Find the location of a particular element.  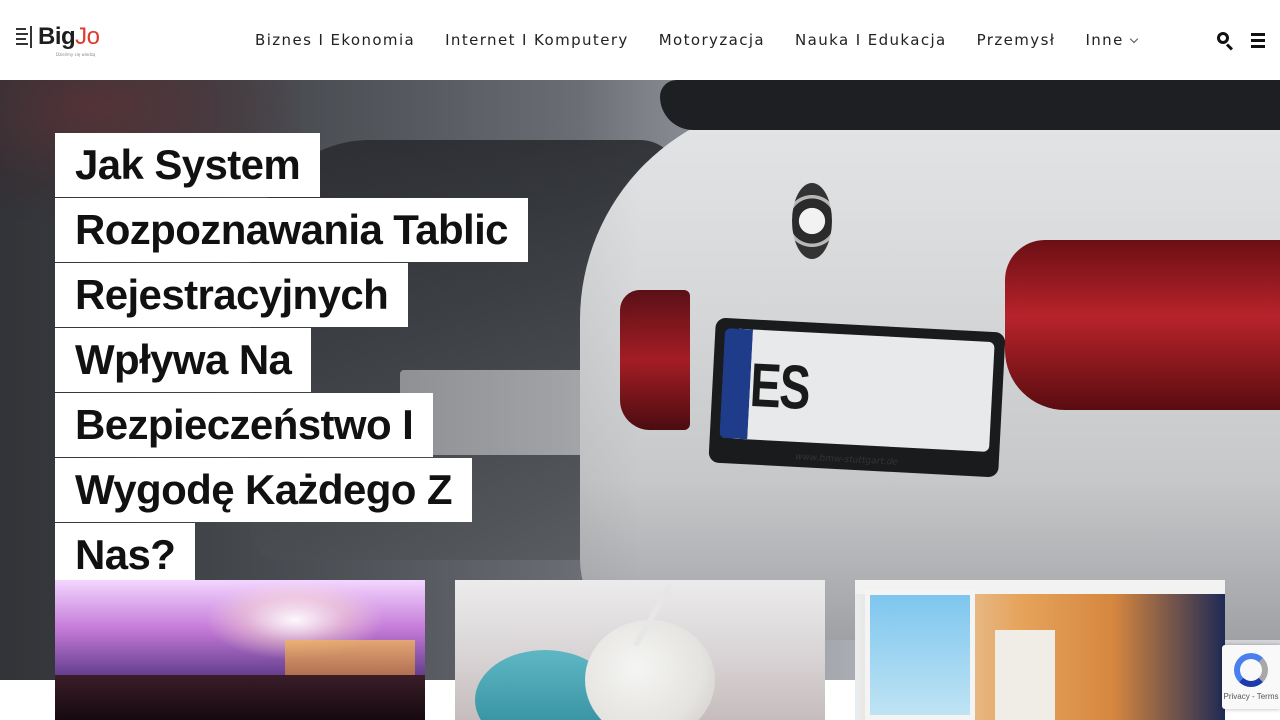

title-line: Bezpieczeństwo I is located at coordinates (244, 425).